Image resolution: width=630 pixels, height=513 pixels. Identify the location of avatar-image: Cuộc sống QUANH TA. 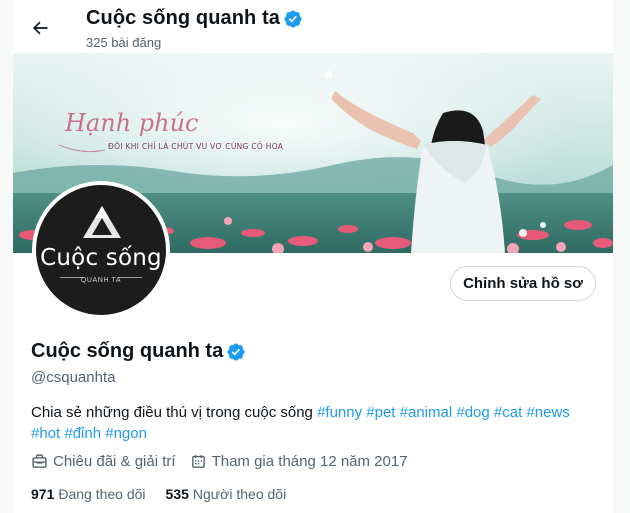
(101, 250).